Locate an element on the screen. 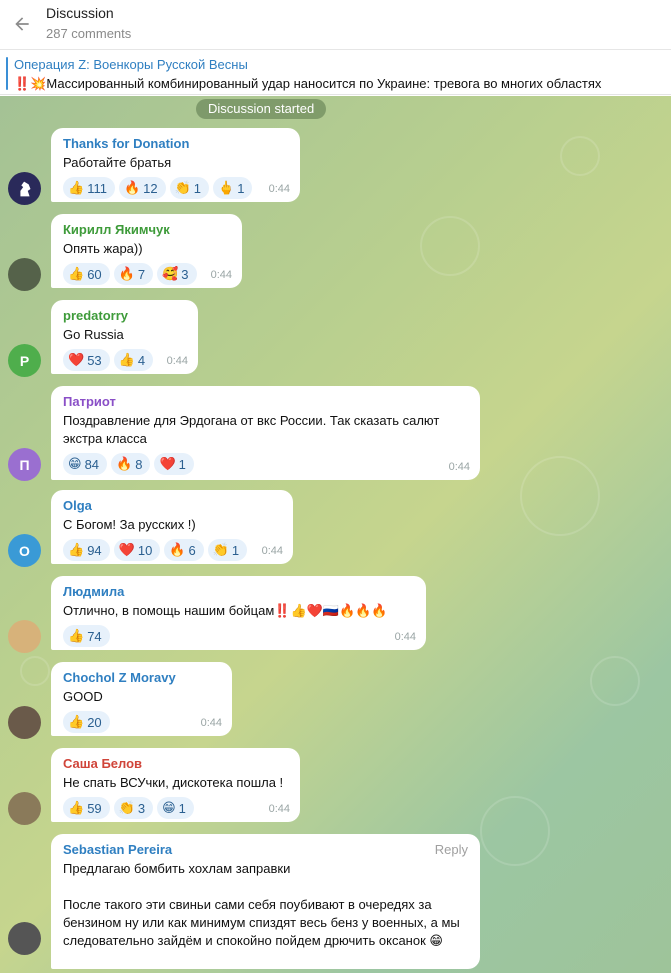  reaction-emoji: ❤️ is located at coordinates (167, 463).